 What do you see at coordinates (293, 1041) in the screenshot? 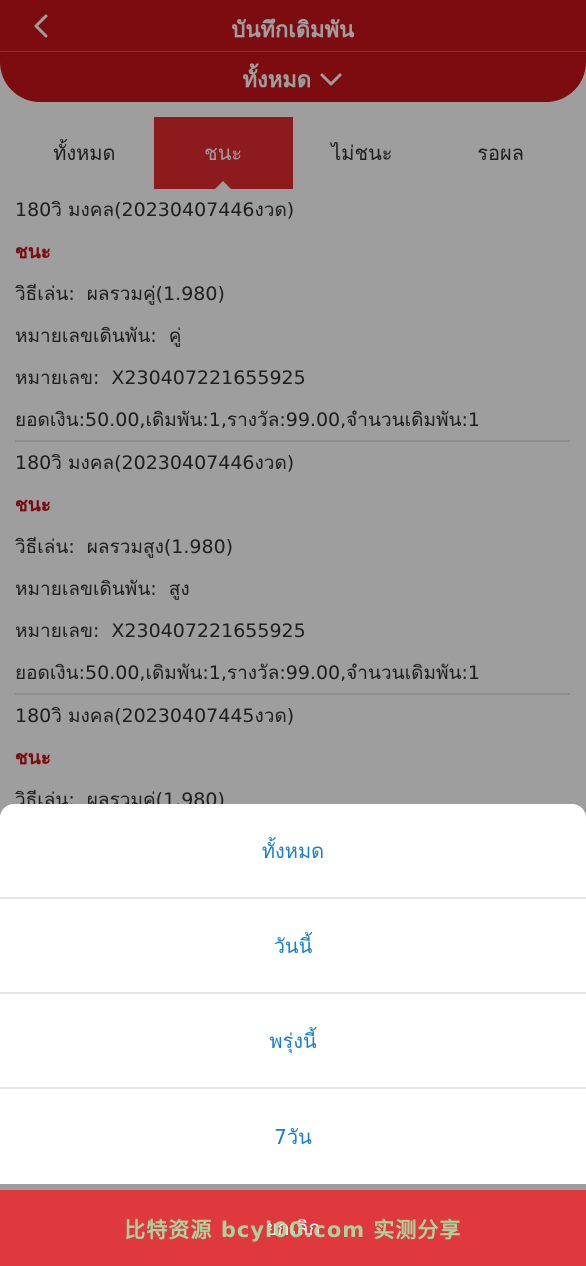
I see `sheet-option-tomorrow: พรุ่งนี้` at bounding box center [293, 1041].